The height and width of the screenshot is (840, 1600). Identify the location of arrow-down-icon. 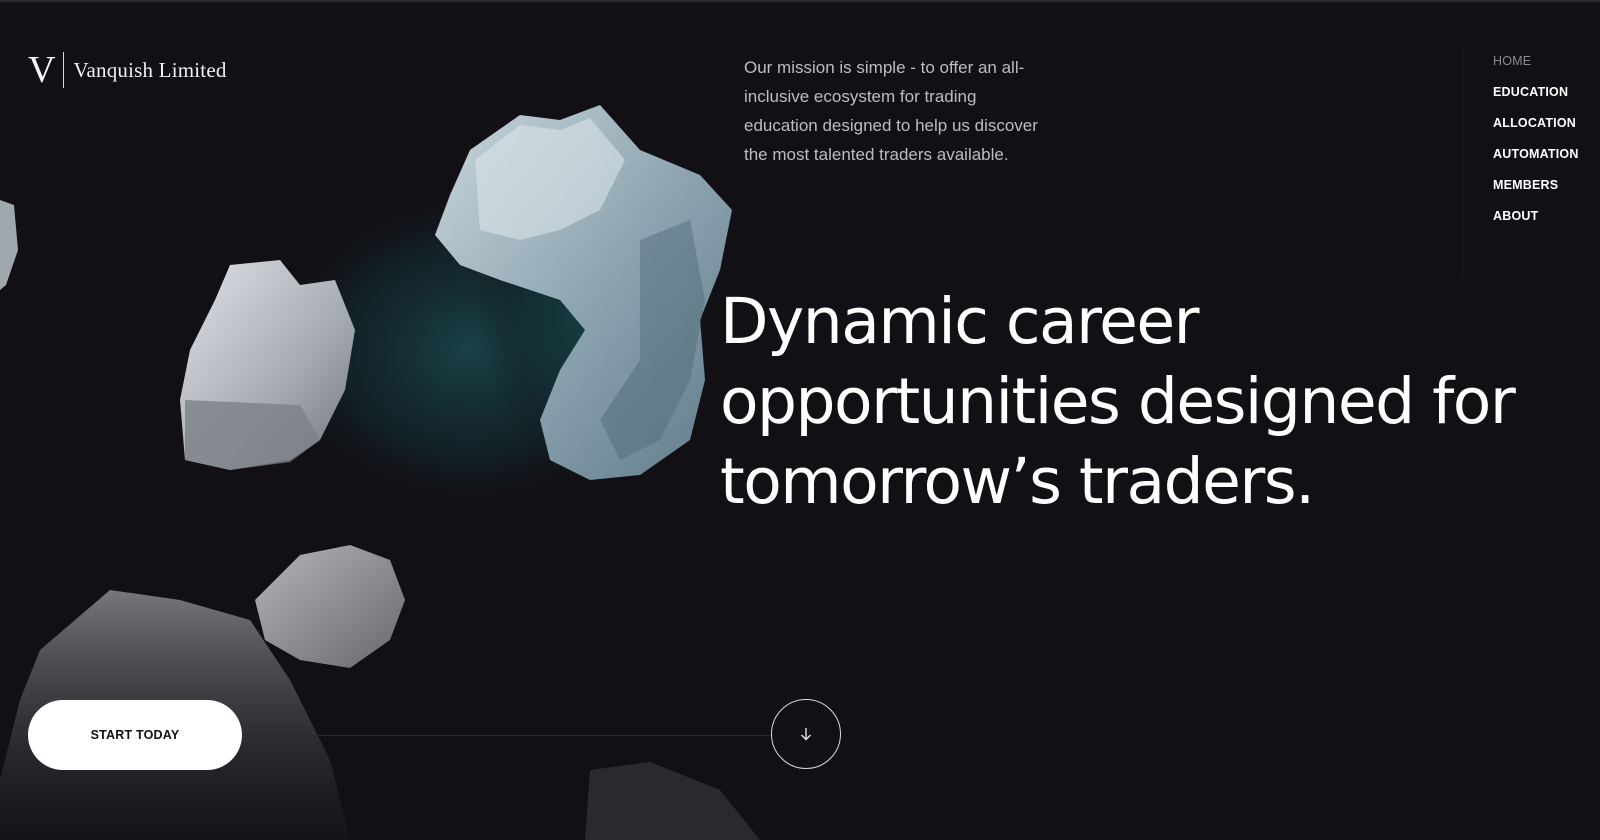
(806, 734).